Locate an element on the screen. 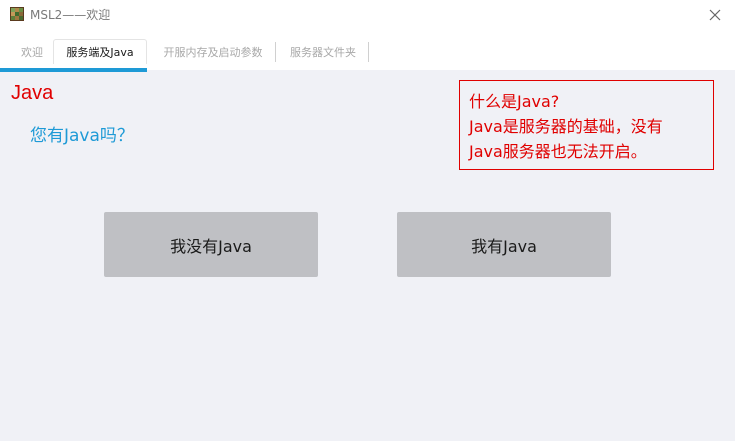  info-line: 什么是Java? is located at coordinates (514, 101).